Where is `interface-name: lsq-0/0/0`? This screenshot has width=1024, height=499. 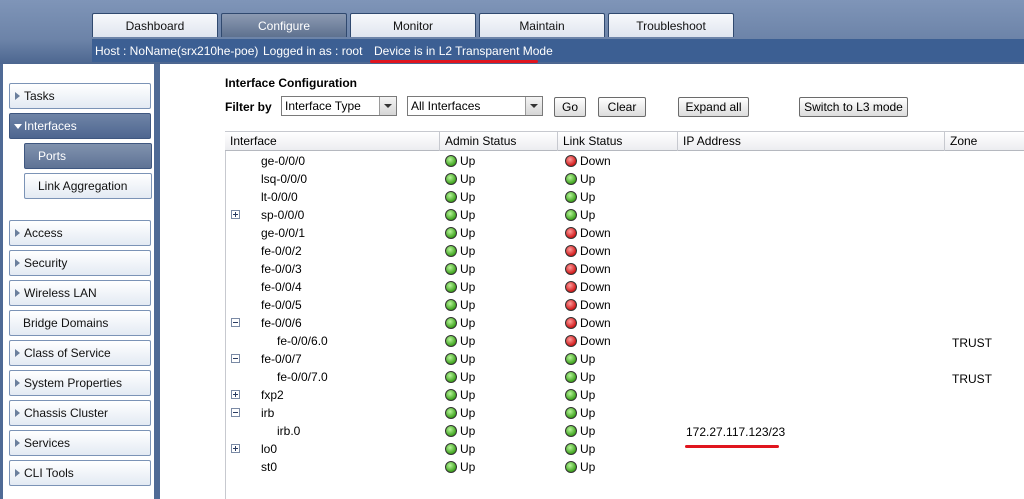 interface-name: lsq-0/0/0 is located at coordinates (284, 179).